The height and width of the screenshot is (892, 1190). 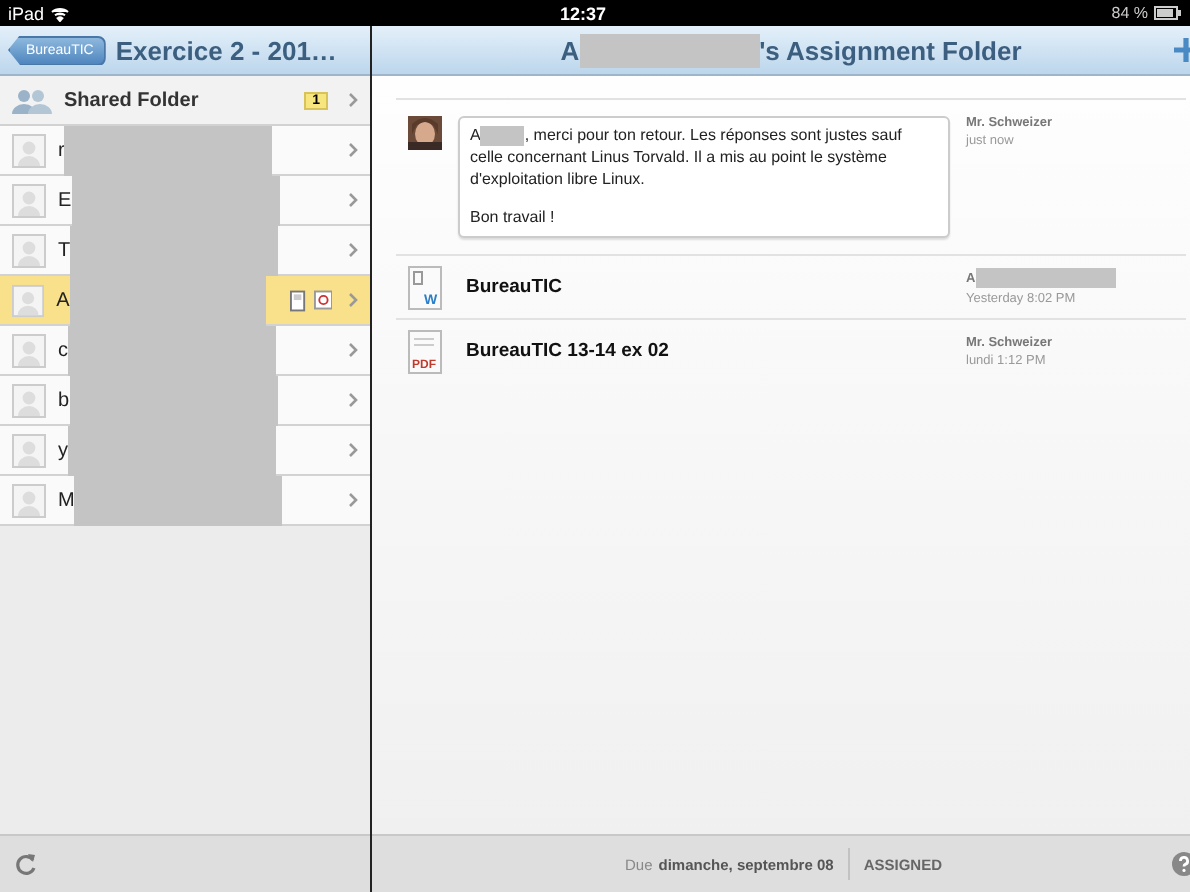 I want to click on student-row: M, so click(x=185, y=501).